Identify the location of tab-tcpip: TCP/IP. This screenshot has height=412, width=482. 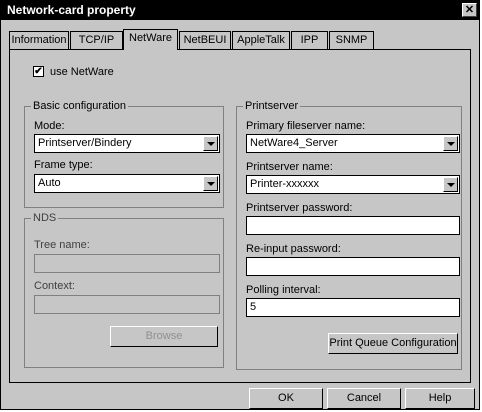
(96, 40).